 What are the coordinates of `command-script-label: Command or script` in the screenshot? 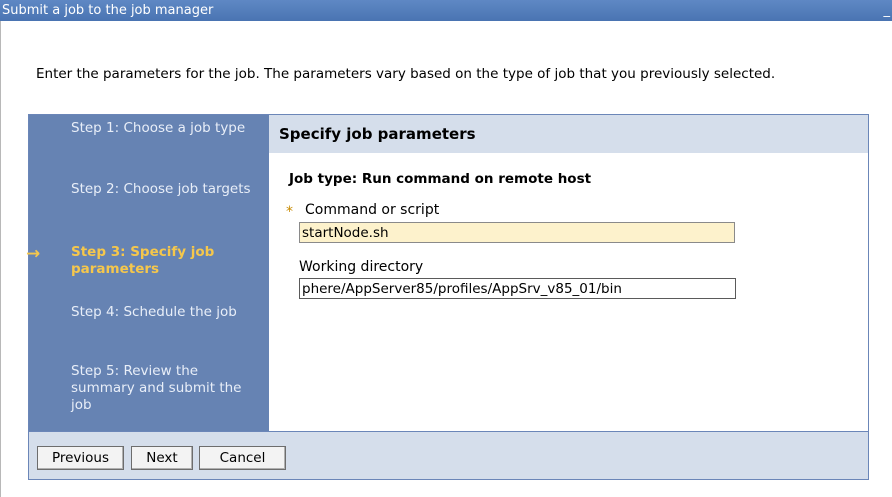 It's located at (372, 210).